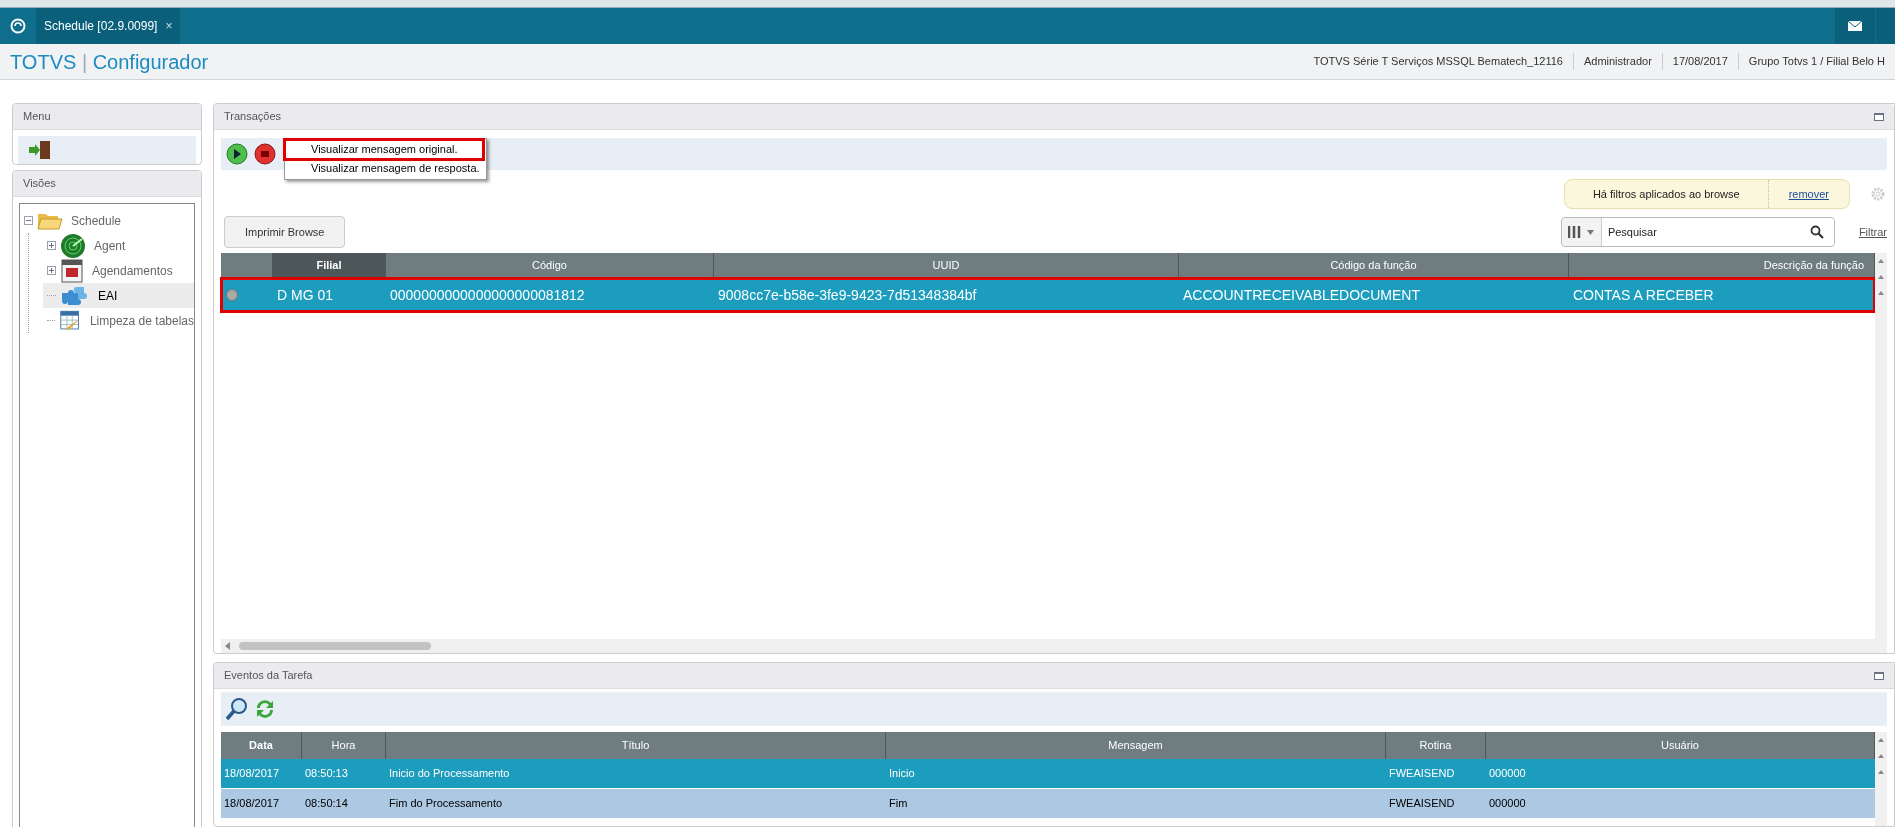 This screenshot has width=1895, height=827. Describe the element at coordinates (73, 245) in the screenshot. I see `radar-icon` at that location.